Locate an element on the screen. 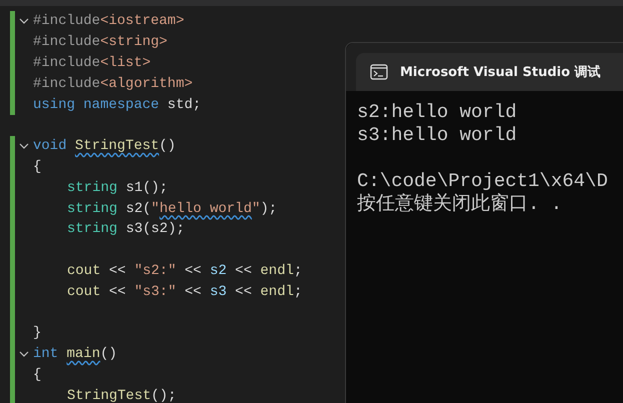 The height and width of the screenshot is (403, 623). code-line: cout << "s2:" << s2 << endl; is located at coordinates (184, 271).